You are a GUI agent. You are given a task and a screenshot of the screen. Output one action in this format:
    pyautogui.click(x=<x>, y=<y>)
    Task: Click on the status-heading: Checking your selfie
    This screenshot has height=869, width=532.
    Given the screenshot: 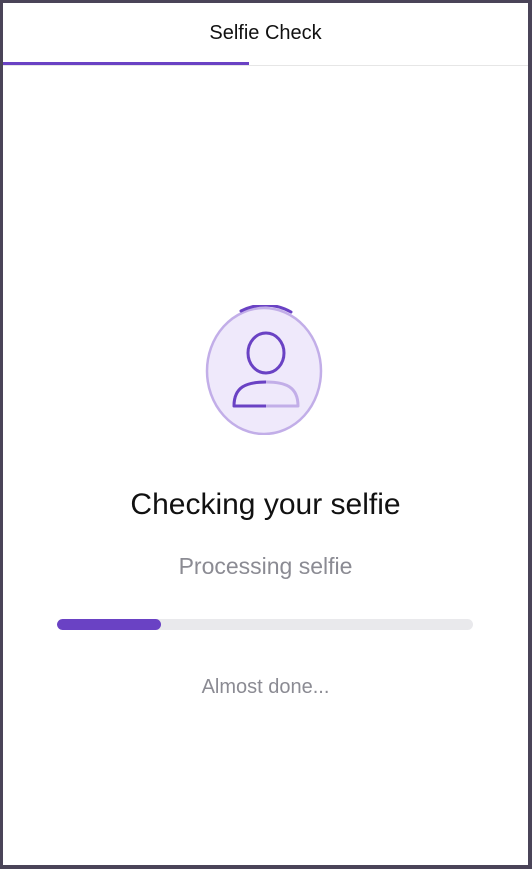 What is the action you would take?
    pyautogui.click(x=265, y=504)
    